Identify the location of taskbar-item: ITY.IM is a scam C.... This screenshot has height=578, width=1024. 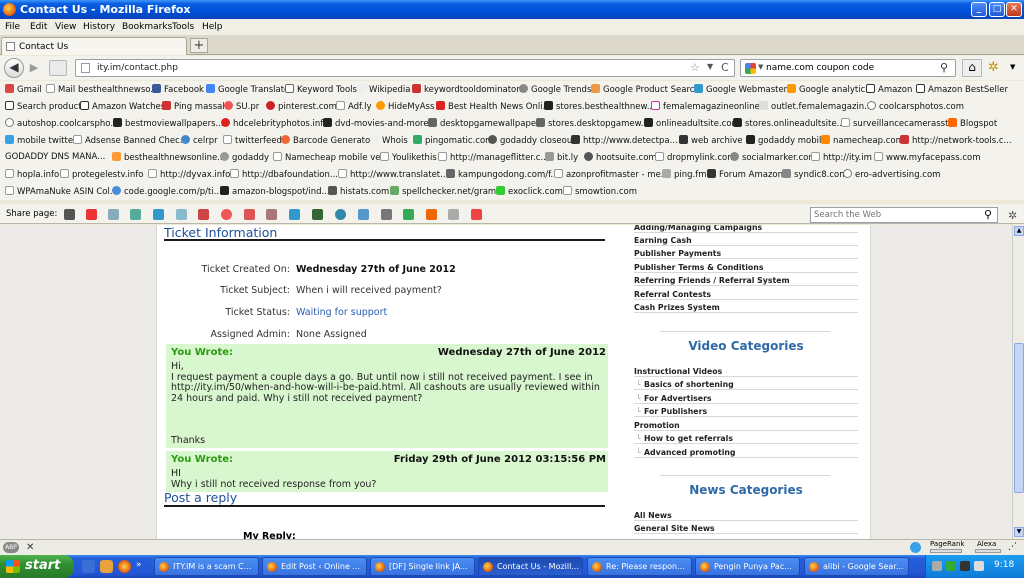
(206, 566).